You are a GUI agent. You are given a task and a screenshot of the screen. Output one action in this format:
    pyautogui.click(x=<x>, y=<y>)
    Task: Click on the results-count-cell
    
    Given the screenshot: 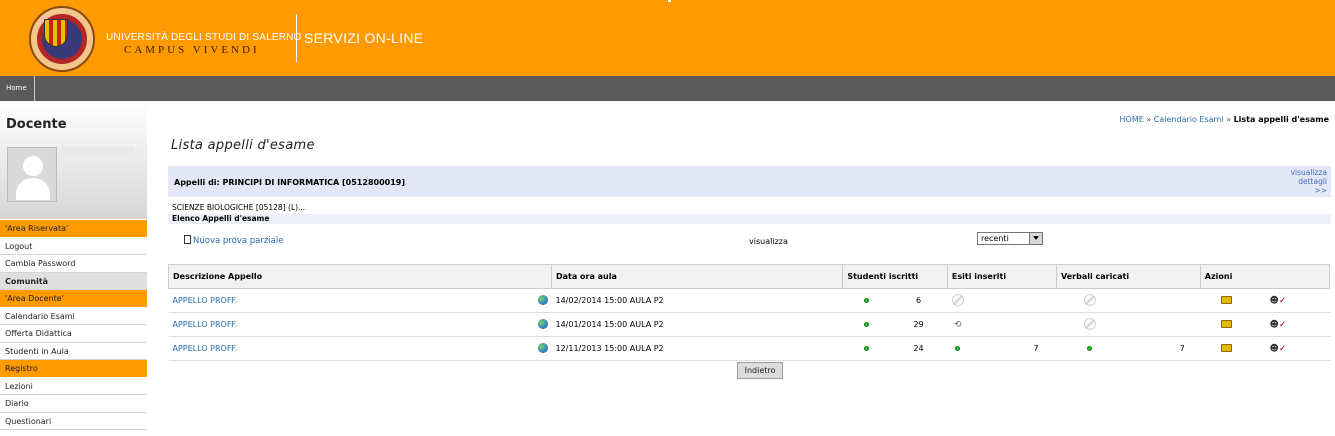 What is the action you would take?
    pyautogui.click(x=1036, y=324)
    